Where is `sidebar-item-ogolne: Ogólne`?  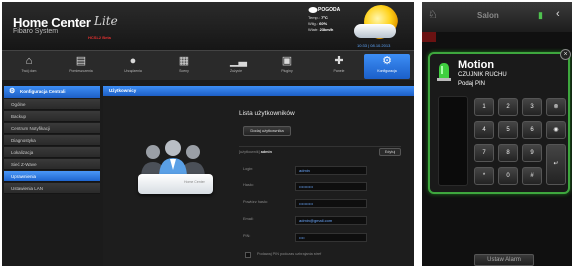
sidebar-item-ogolne: Ogólne is located at coordinates (52, 104).